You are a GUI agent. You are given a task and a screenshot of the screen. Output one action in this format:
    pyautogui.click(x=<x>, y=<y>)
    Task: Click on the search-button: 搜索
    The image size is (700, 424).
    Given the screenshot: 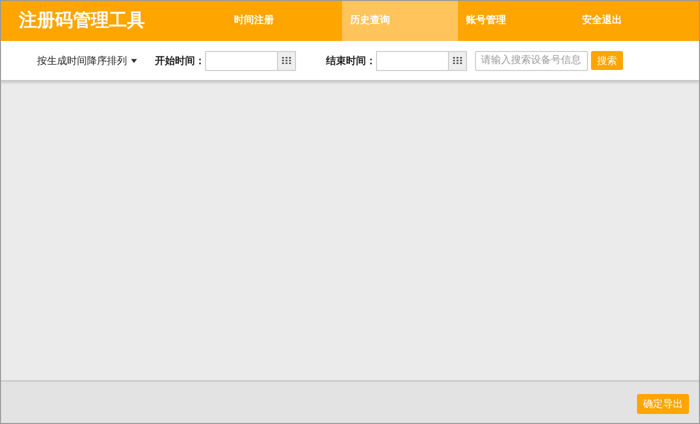 What is the action you would take?
    pyautogui.click(x=607, y=60)
    